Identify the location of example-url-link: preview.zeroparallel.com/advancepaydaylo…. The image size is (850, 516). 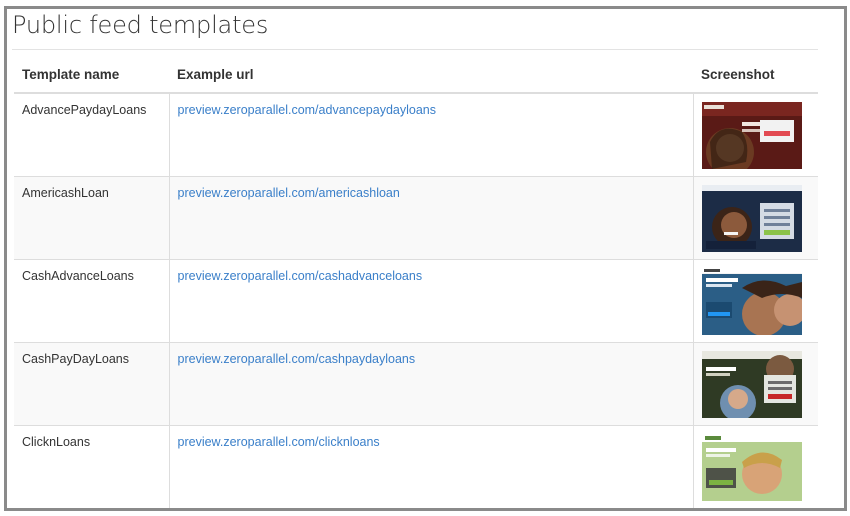
(307, 110).